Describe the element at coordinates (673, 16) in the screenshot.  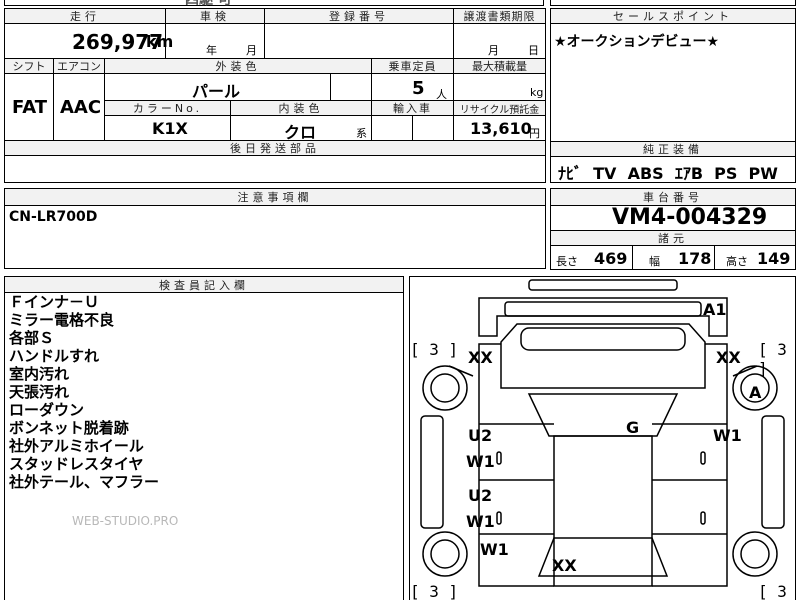
I see `sales-point-header: セールスポイント` at that location.